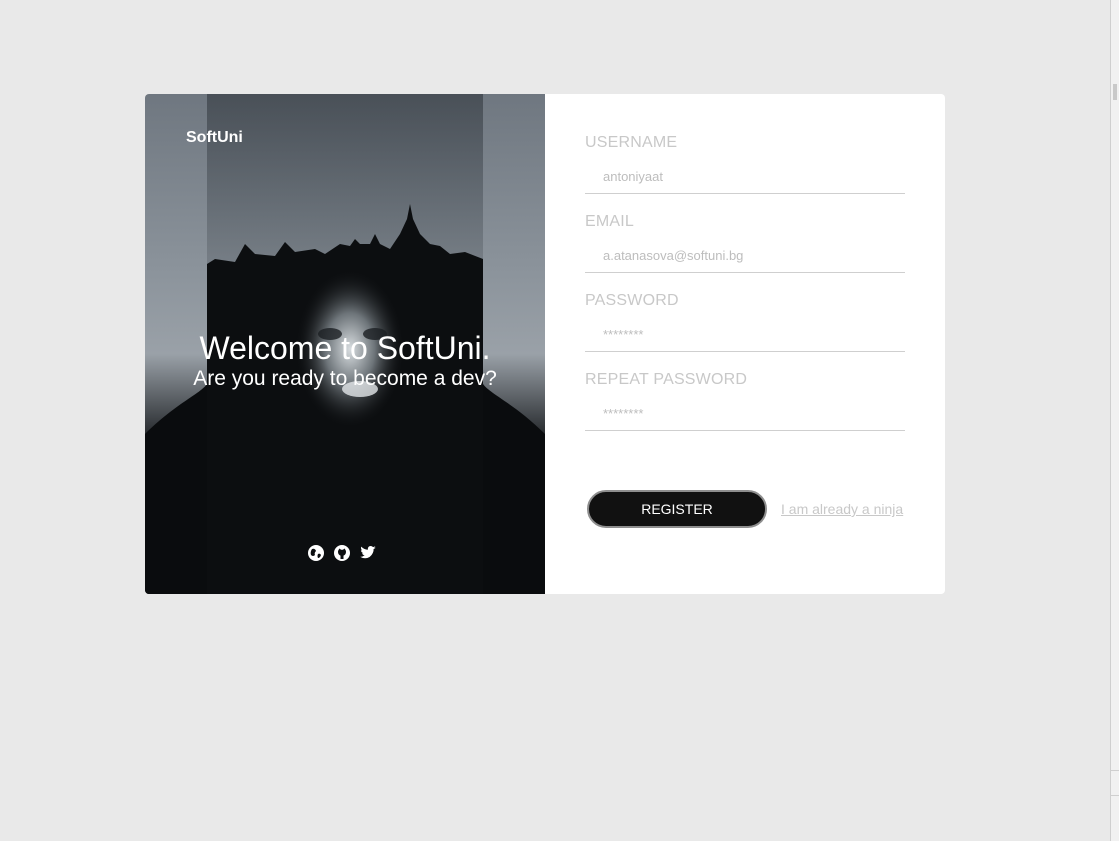 The width and height of the screenshot is (1119, 841). Describe the element at coordinates (745, 164) in the screenshot. I see `username-group: USERNAME` at that location.